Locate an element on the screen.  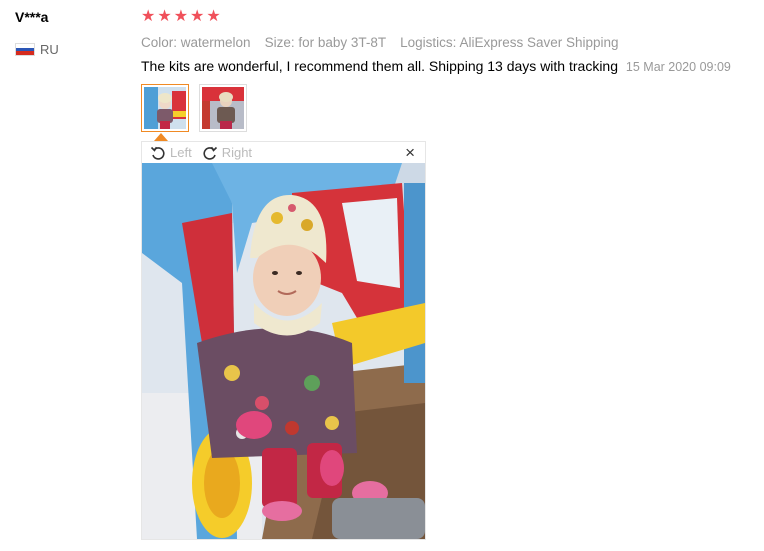
active-thumbnail-pointer is located at coordinates (161, 137).